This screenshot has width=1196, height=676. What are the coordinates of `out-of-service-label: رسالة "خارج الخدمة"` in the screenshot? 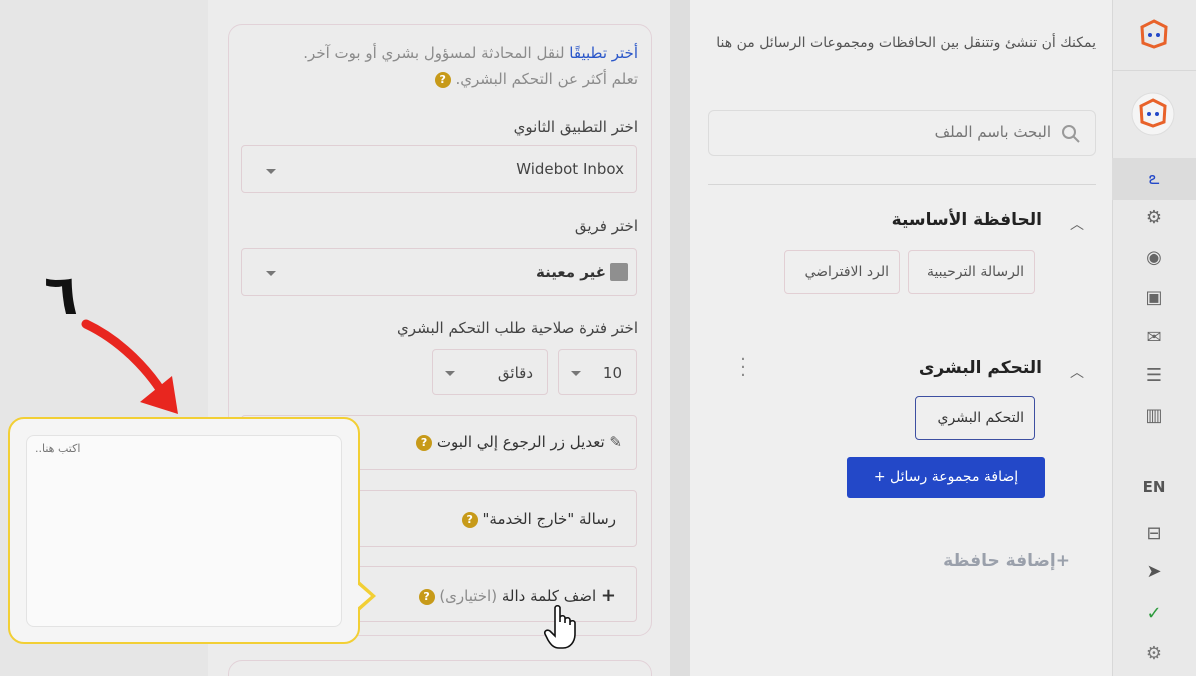 It's located at (549, 519).